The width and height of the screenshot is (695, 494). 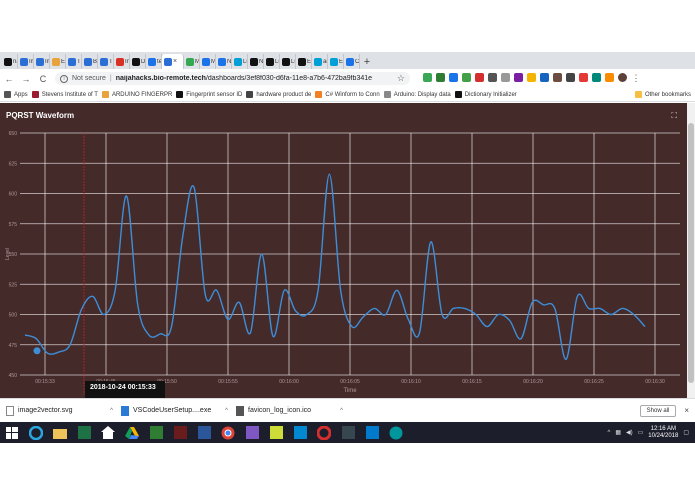 What do you see at coordinates (16, 94) in the screenshot?
I see `apps-button: Apps` at bounding box center [16, 94].